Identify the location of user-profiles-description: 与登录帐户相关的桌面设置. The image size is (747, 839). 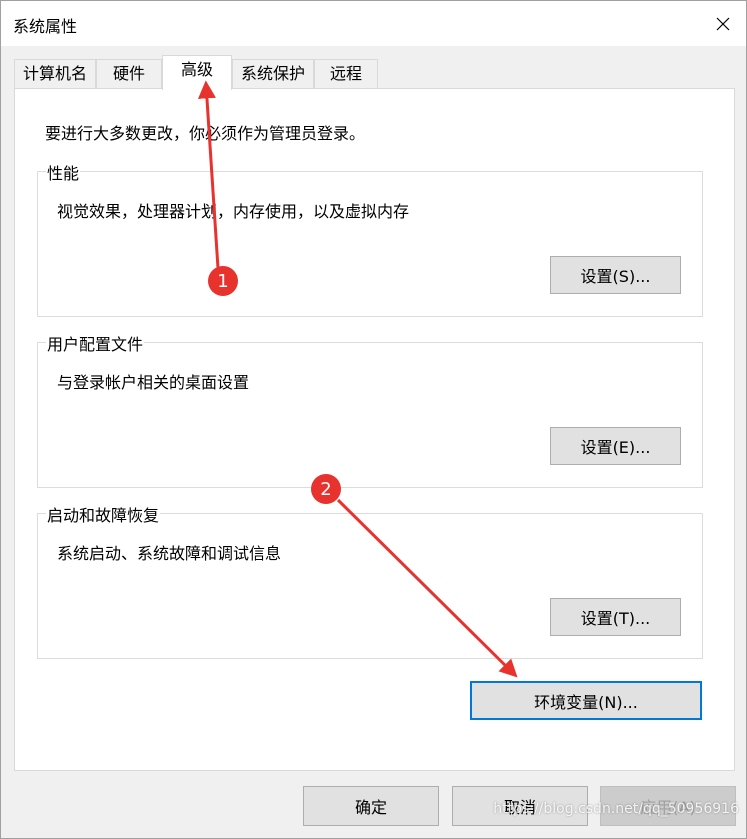
(153, 382).